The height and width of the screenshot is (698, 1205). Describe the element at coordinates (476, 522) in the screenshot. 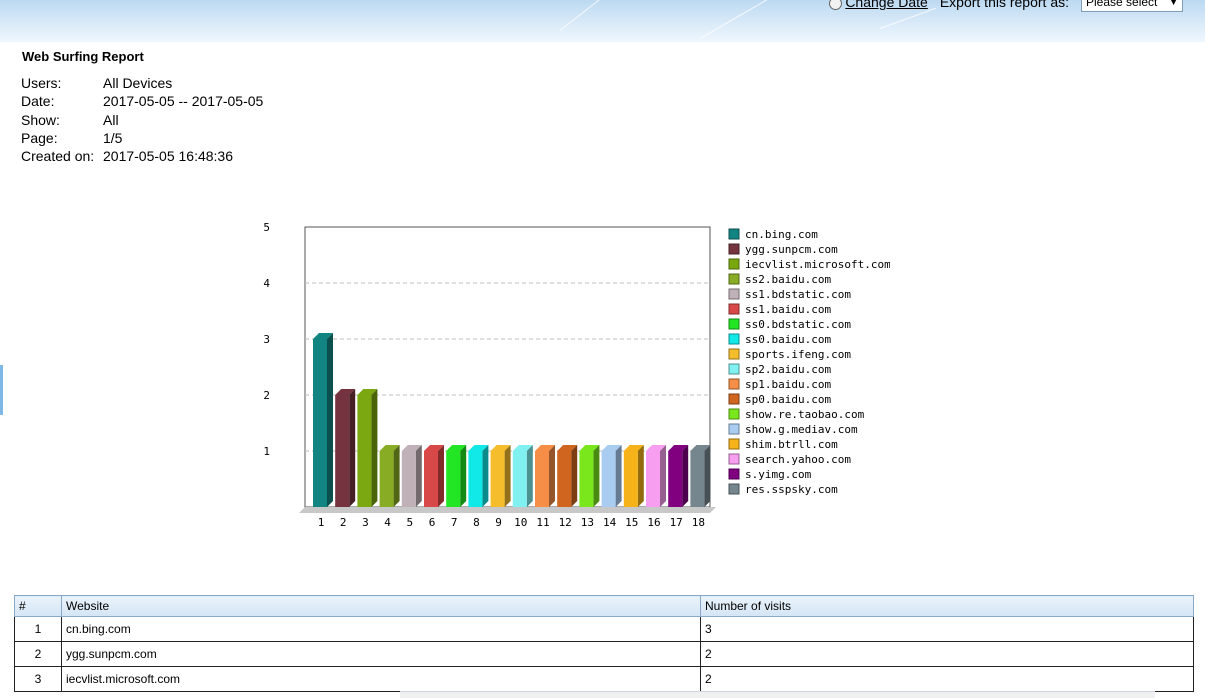

I see `x-tick-label: 8` at that location.